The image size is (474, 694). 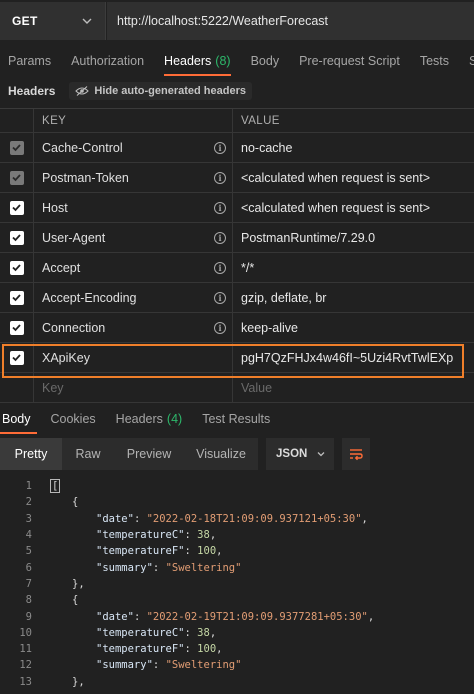 What do you see at coordinates (30, 61) in the screenshot?
I see `tab-params: Params` at bounding box center [30, 61].